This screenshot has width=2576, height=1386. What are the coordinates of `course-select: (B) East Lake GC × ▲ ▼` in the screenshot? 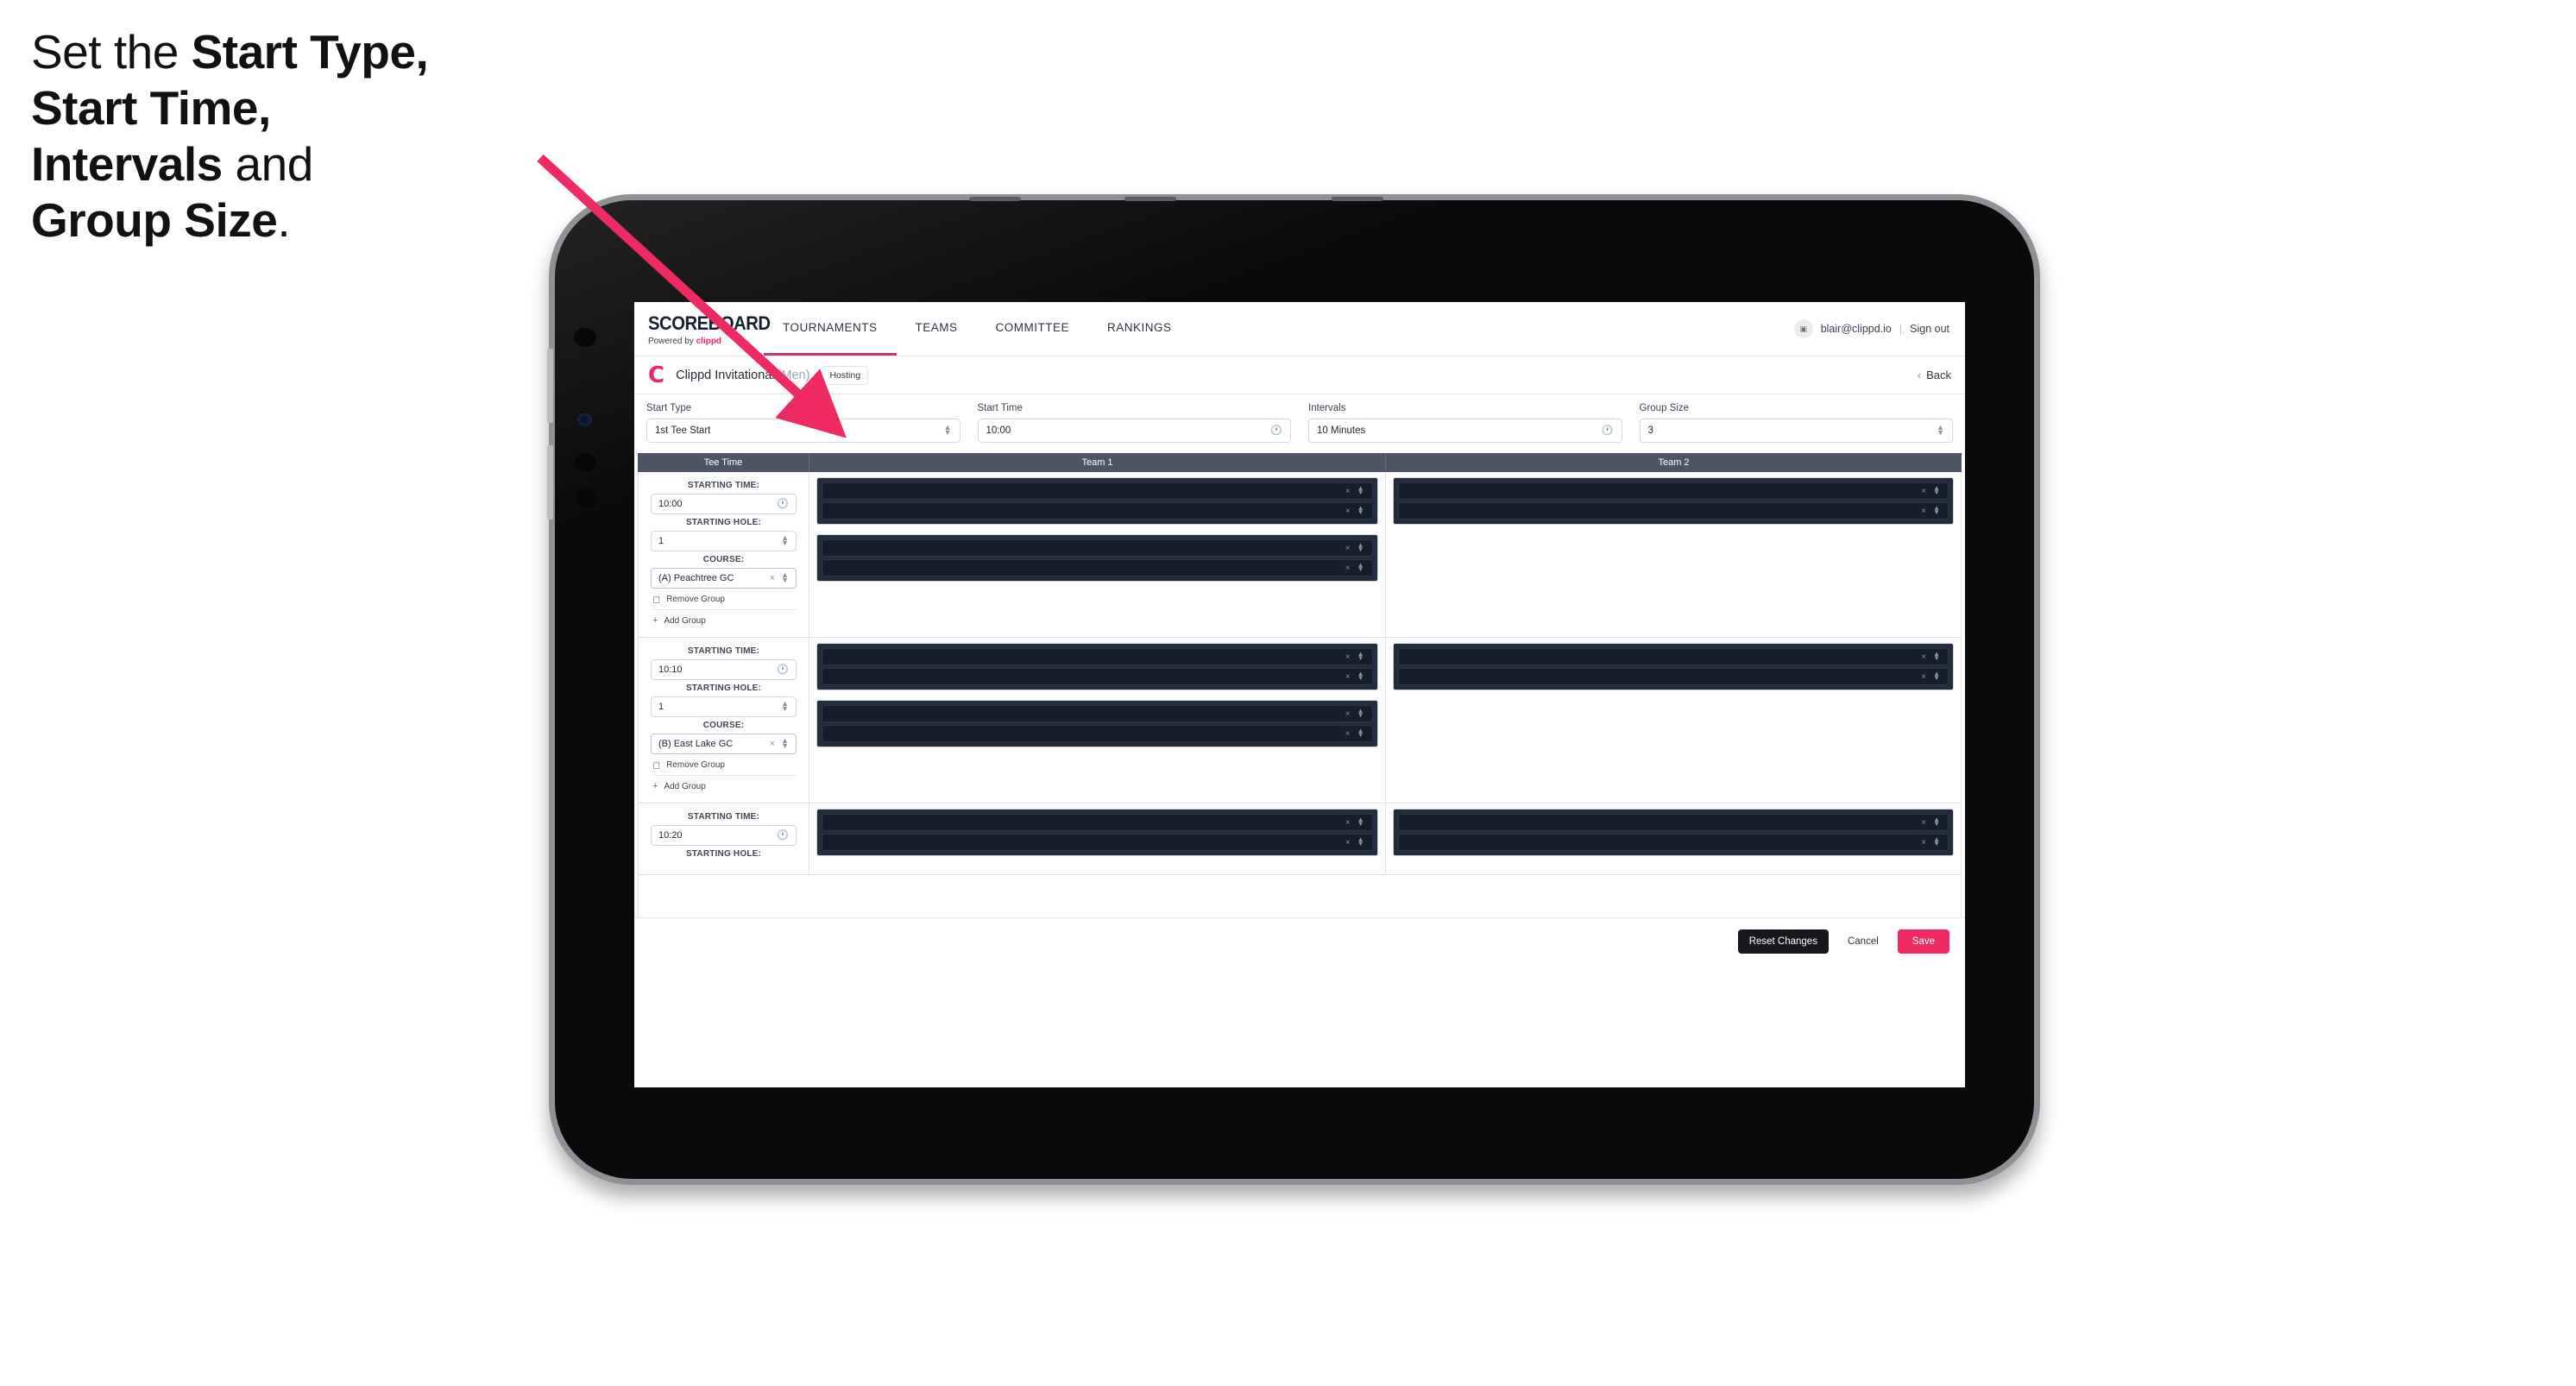 It's located at (724, 744).